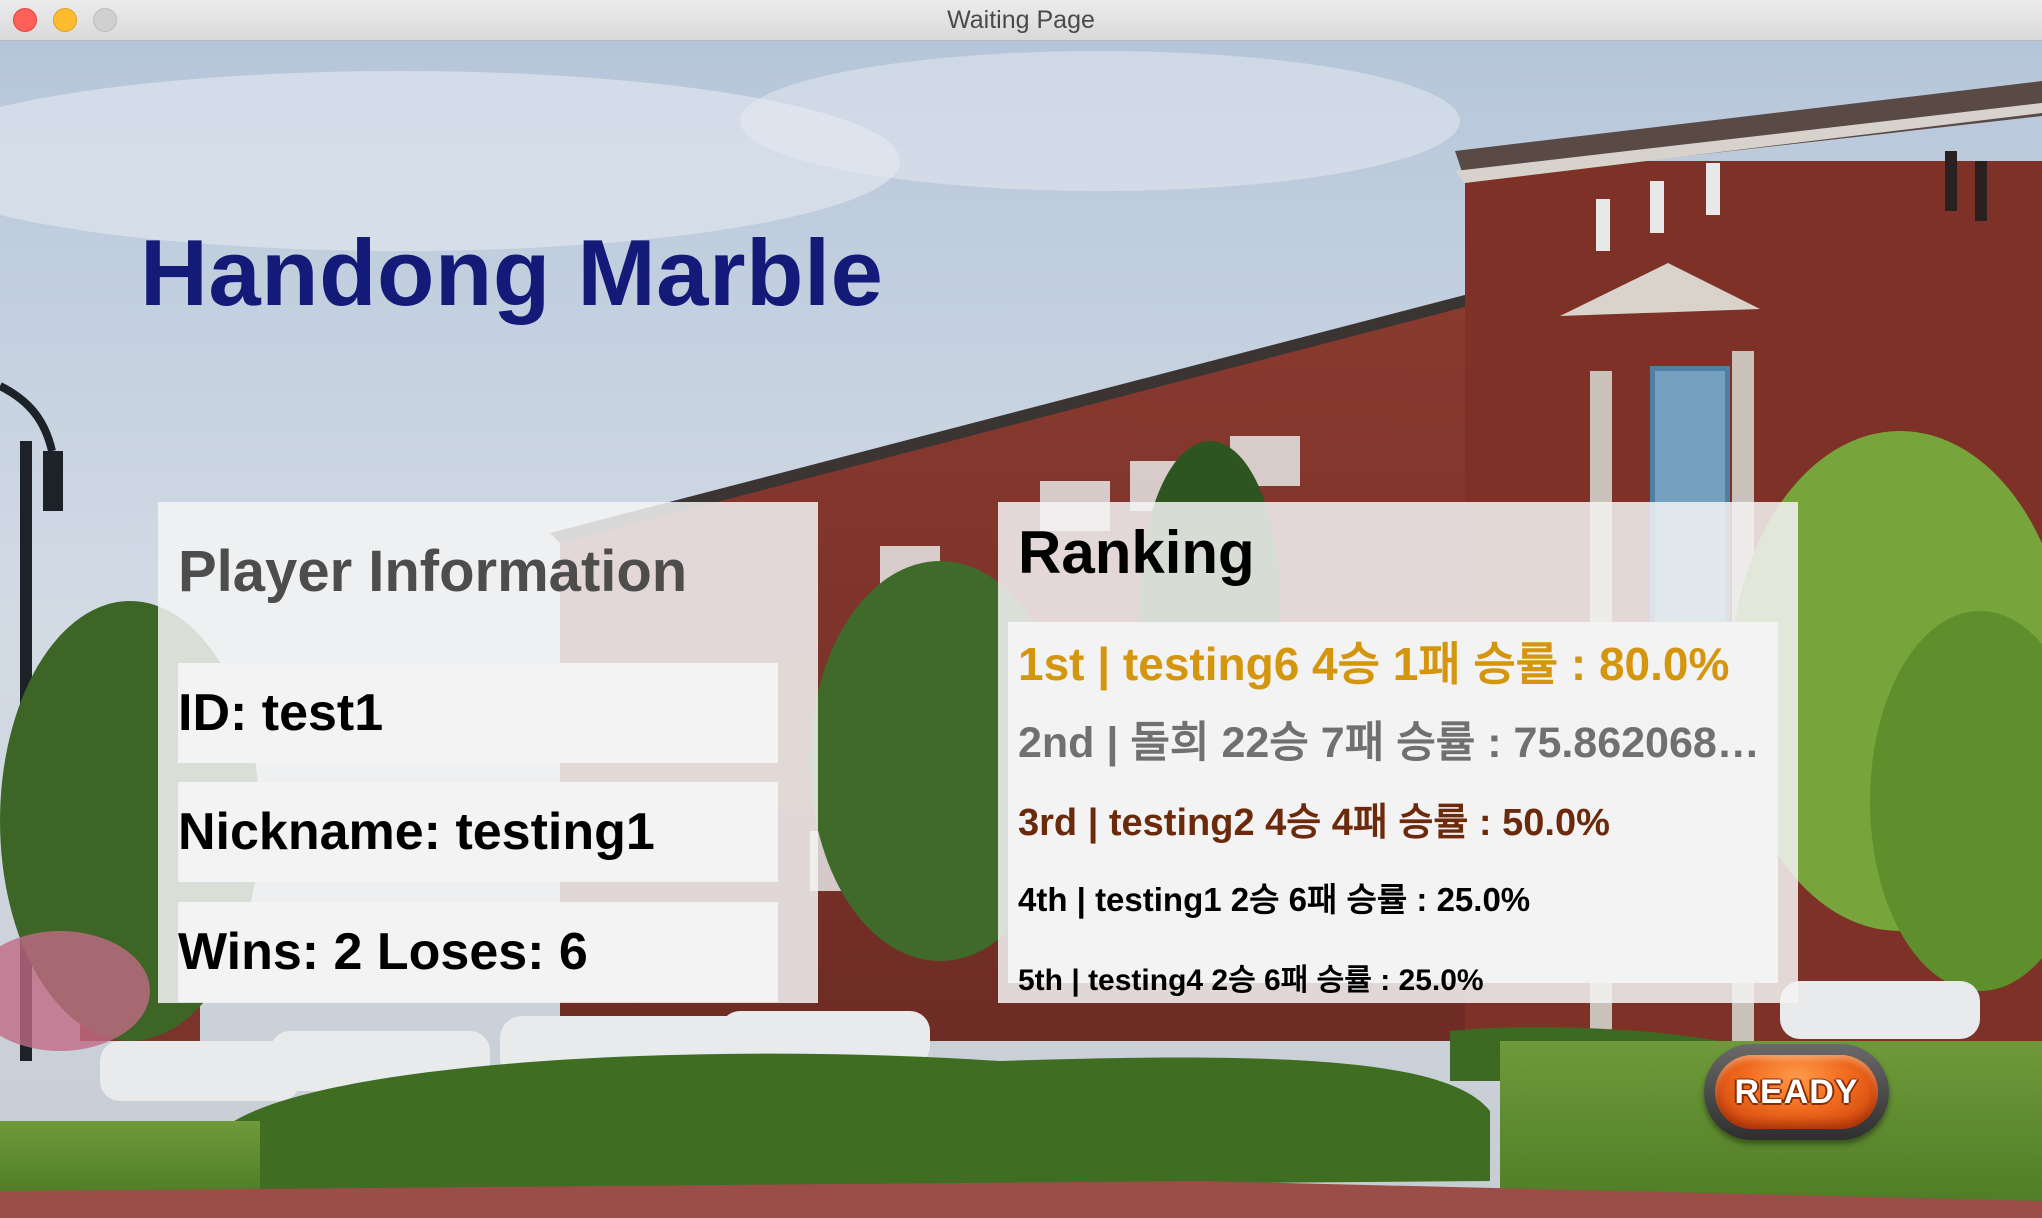 This screenshot has height=1218, width=2042. What do you see at coordinates (478, 832) in the screenshot?
I see `player-nickname-field: Nickname: testing1` at bounding box center [478, 832].